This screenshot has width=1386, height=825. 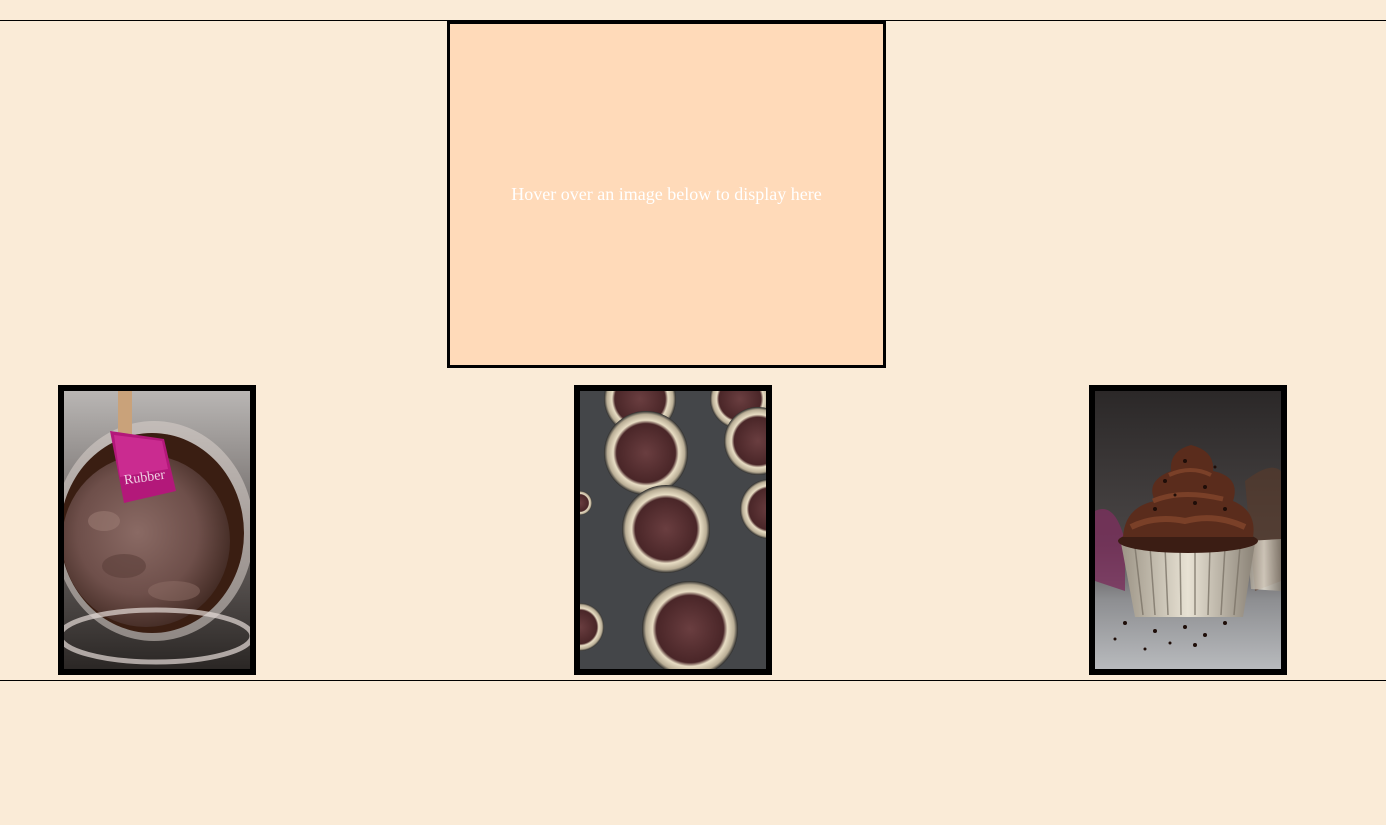 I want to click on frosted-cupcake-image, so click(x=1188, y=530).